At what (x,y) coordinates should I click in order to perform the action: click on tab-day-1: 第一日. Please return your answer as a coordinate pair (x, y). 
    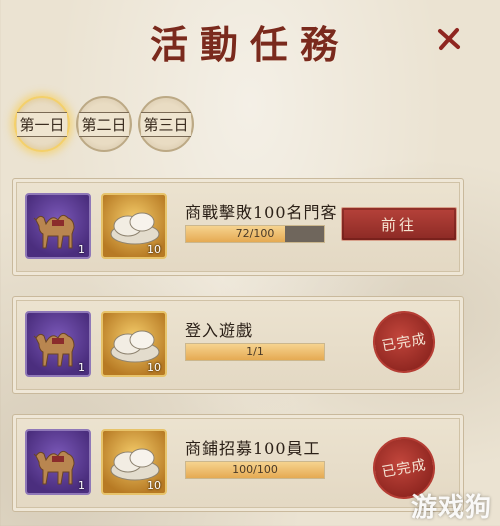
    Looking at the image, I should click on (42, 124).